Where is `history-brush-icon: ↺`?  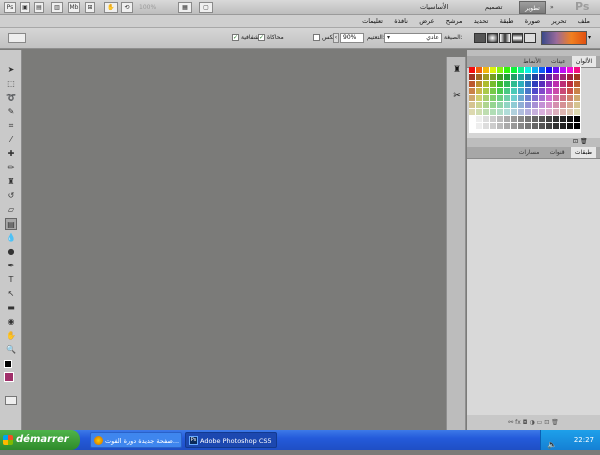 history-brush-icon: ↺ is located at coordinates (11, 196).